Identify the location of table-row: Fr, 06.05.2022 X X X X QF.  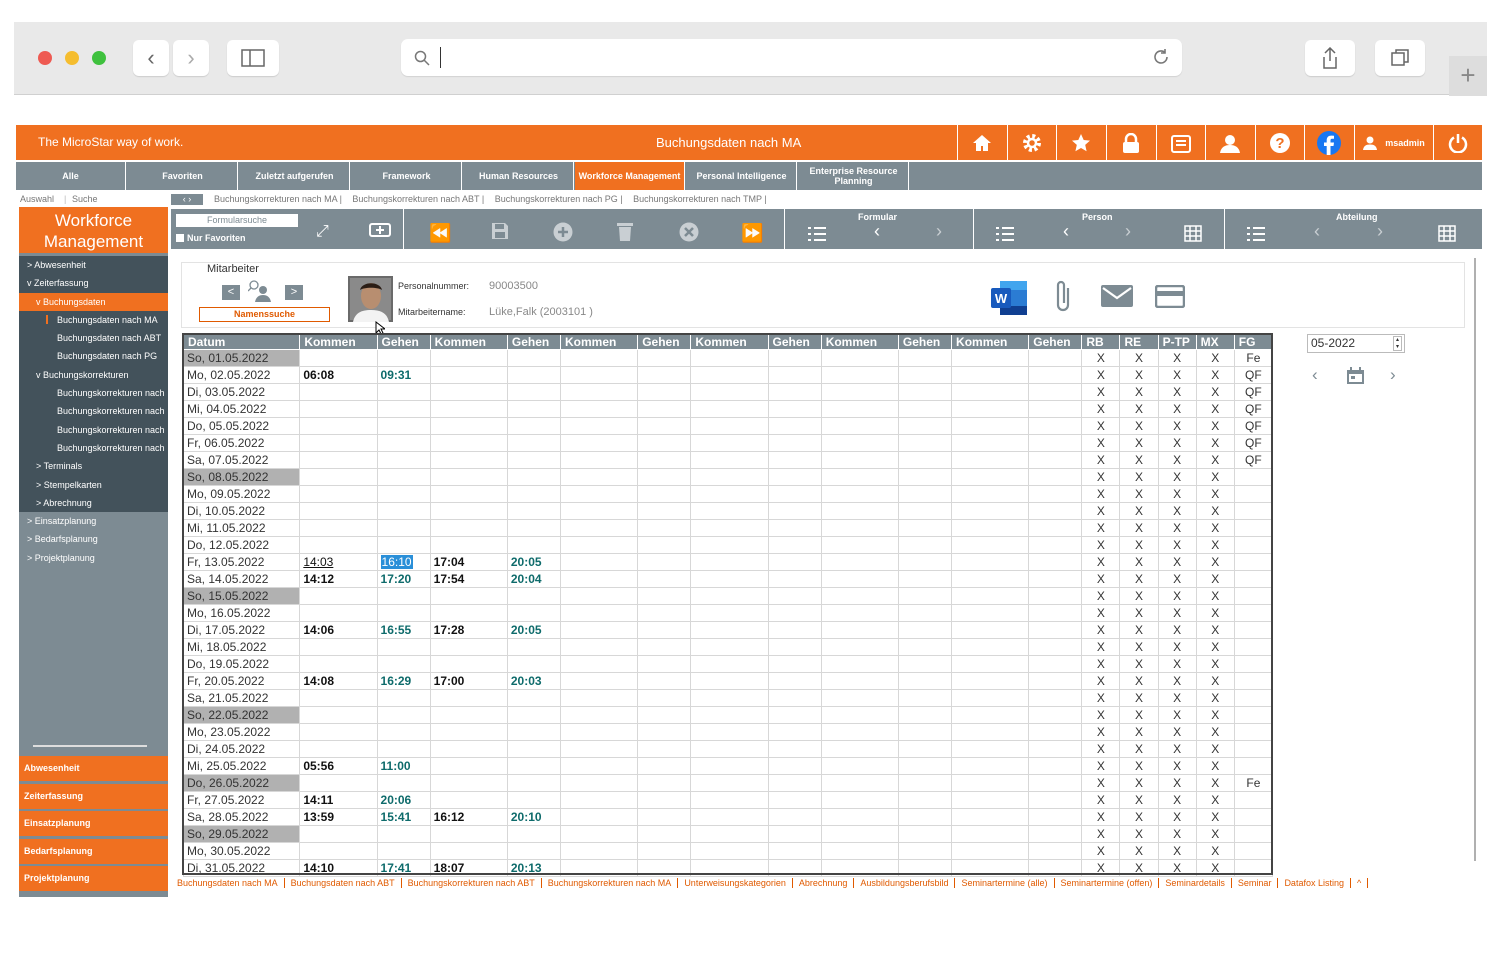
(728, 443).